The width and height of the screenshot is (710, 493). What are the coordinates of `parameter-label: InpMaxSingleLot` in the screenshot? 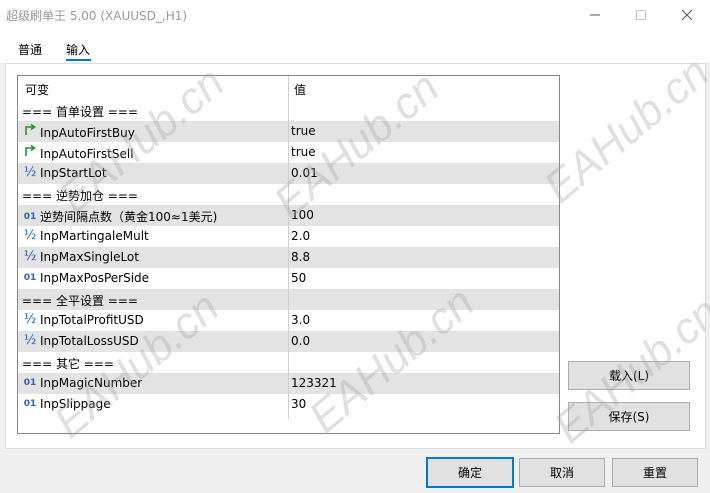 It's located at (89, 257).